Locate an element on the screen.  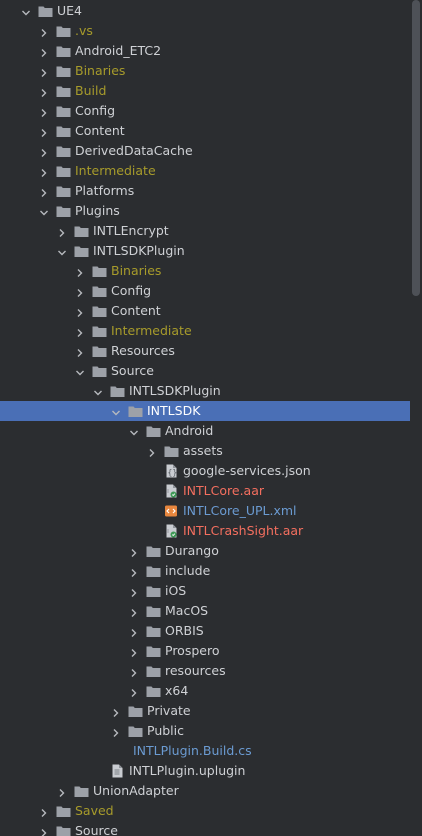
tree-row: Public is located at coordinates (205, 731).